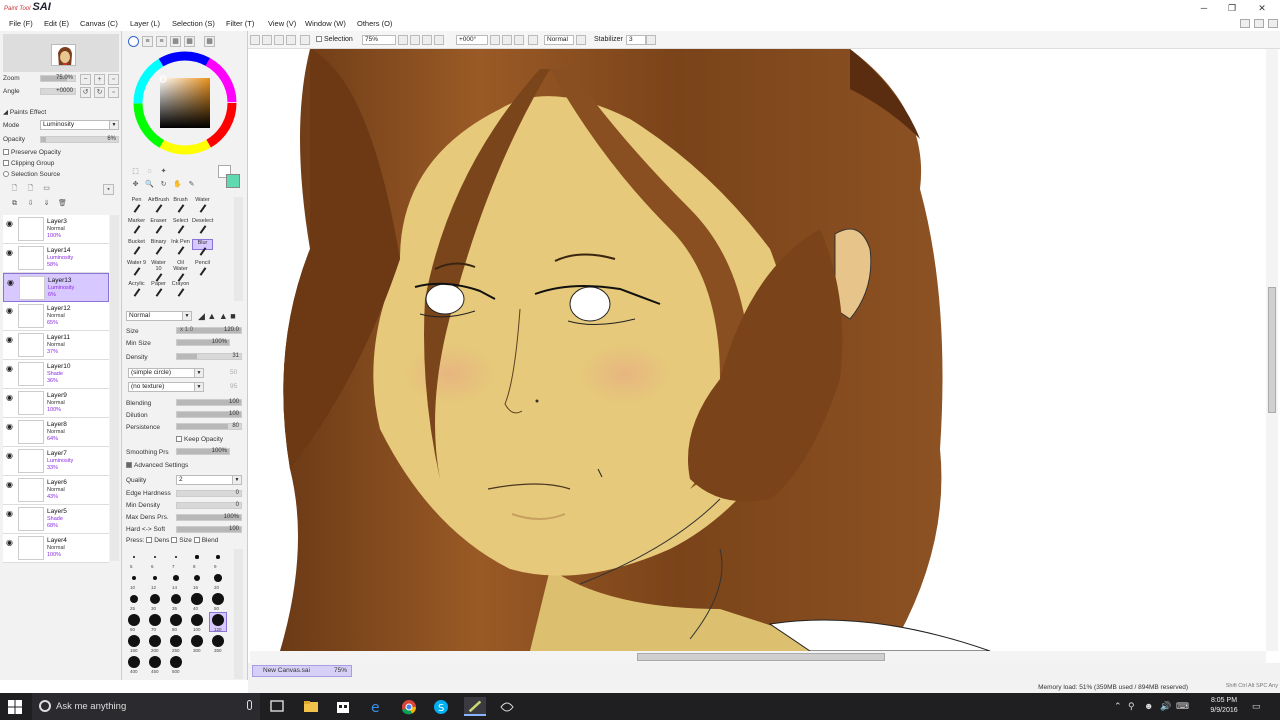 The height and width of the screenshot is (720, 1280). What do you see at coordinates (209, 41) in the screenshot?
I see `scratchpad-icon: ▦` at bounding box center [209, 41].